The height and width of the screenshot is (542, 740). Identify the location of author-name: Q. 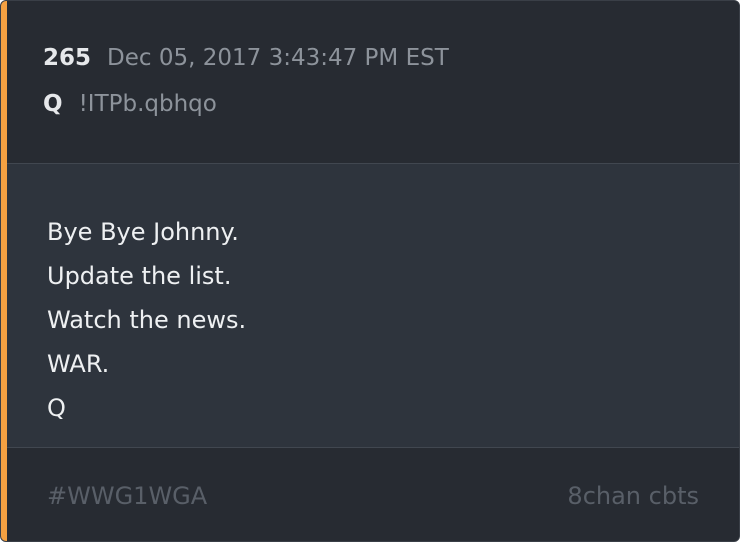
(53, 104).